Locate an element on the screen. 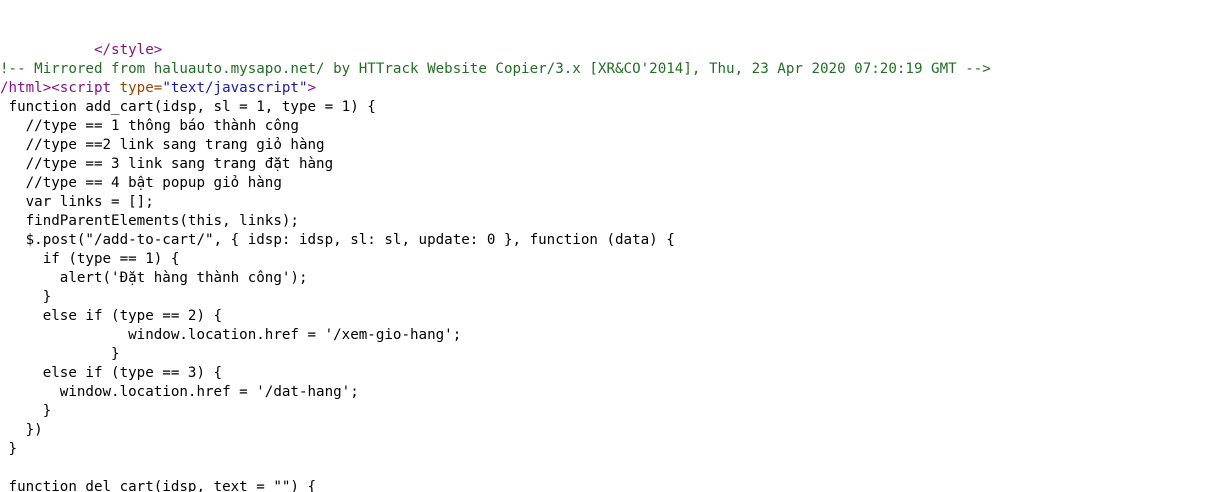  code-text: if (type == 1) { is located at coordinates (111, 259).